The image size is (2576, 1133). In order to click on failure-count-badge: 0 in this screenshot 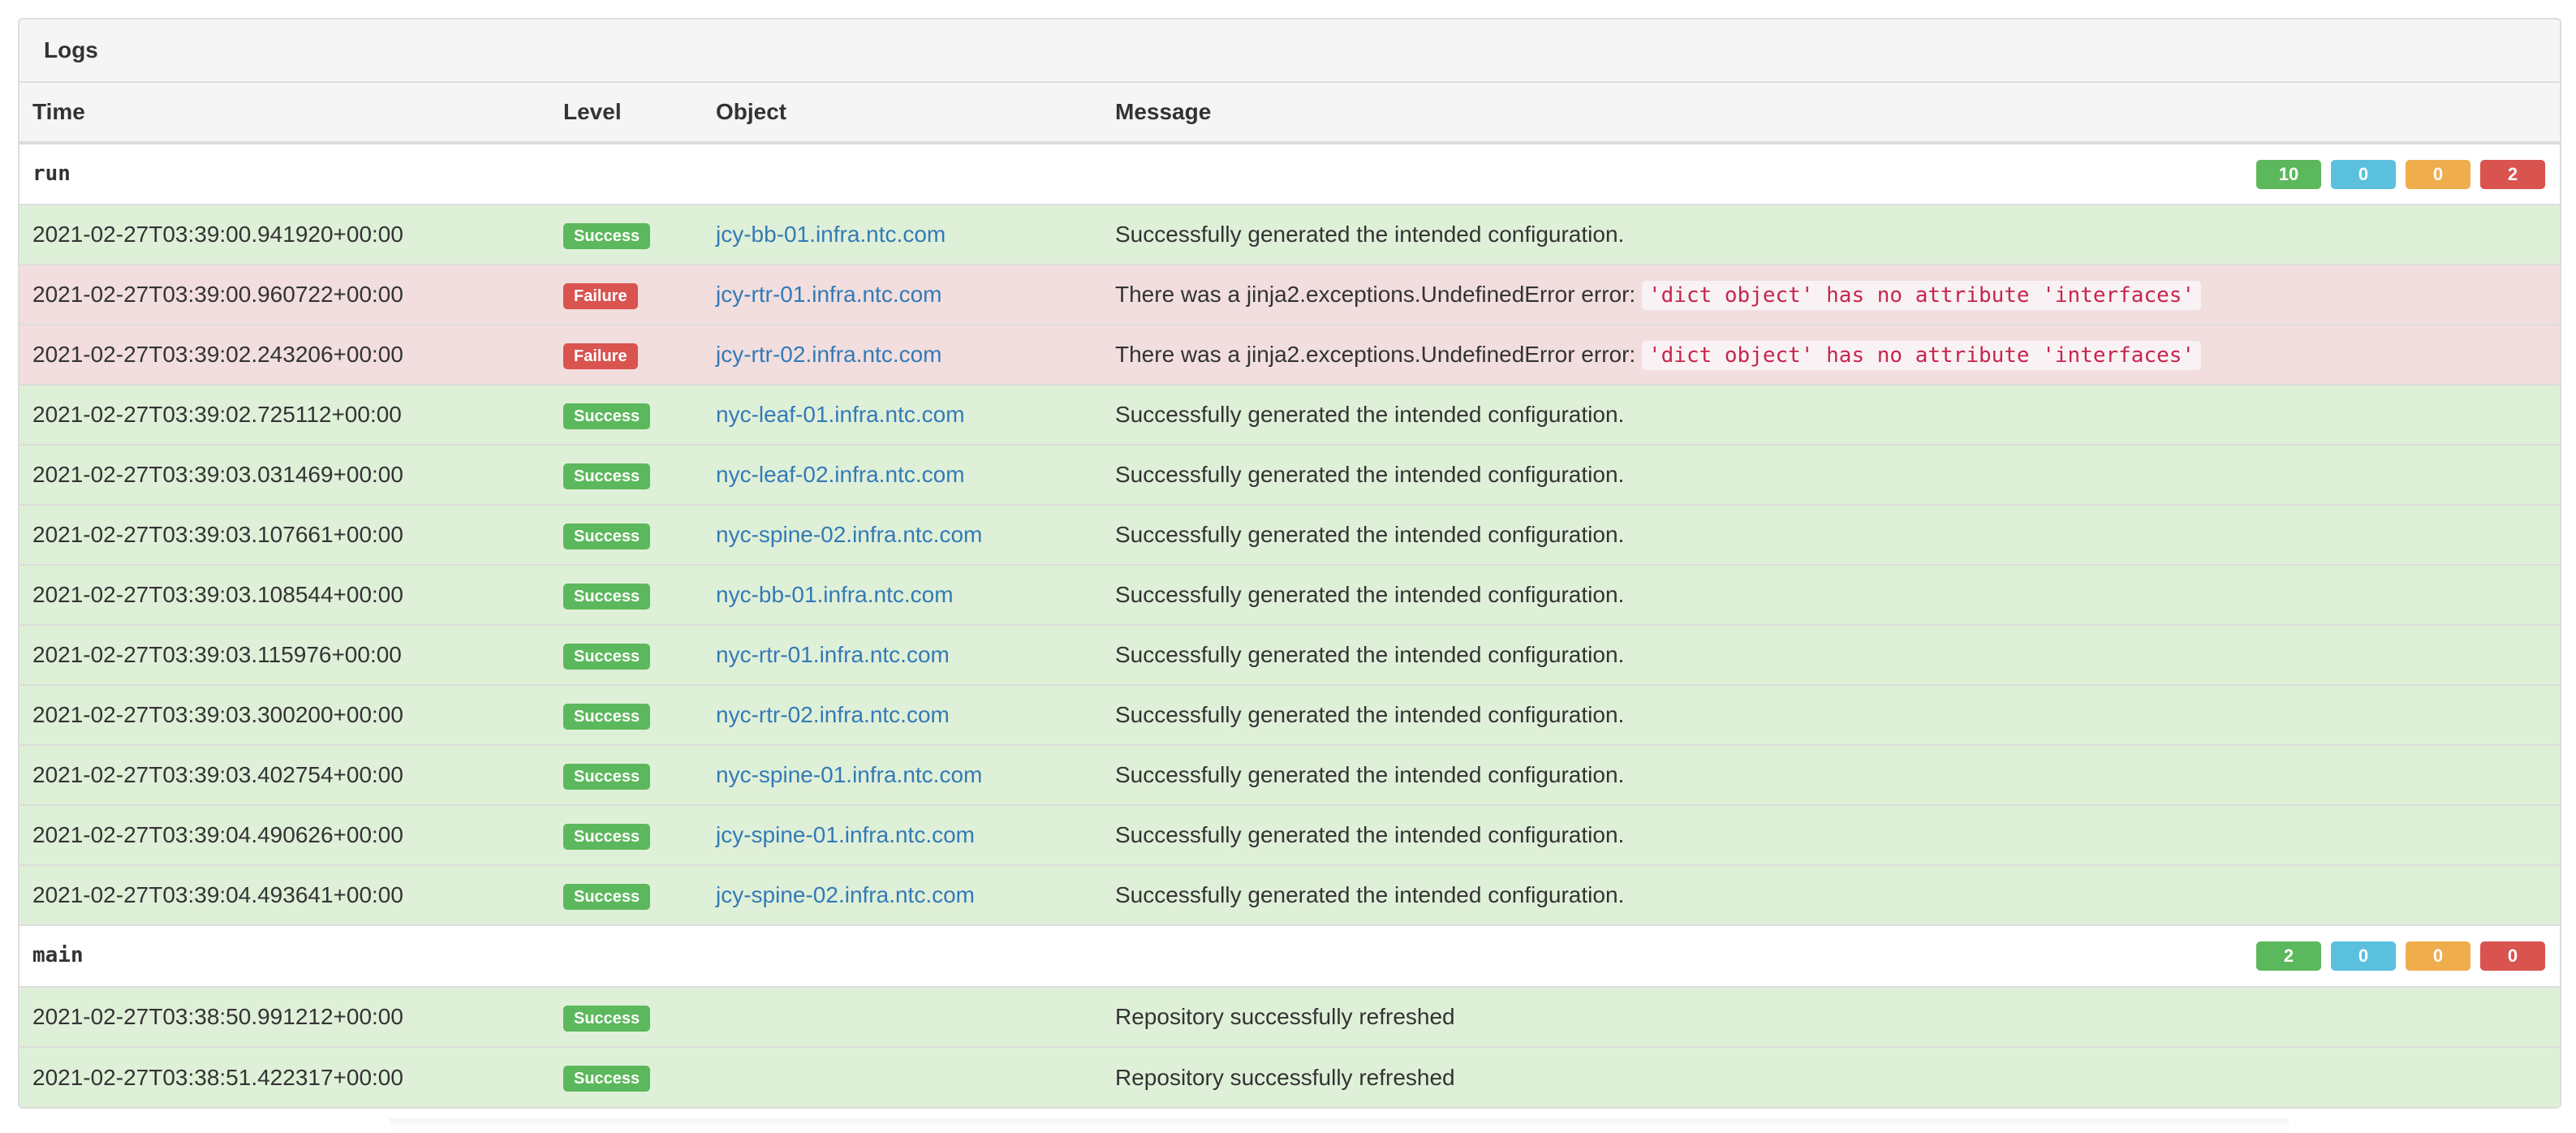, I will do `click(2513, 956)`.